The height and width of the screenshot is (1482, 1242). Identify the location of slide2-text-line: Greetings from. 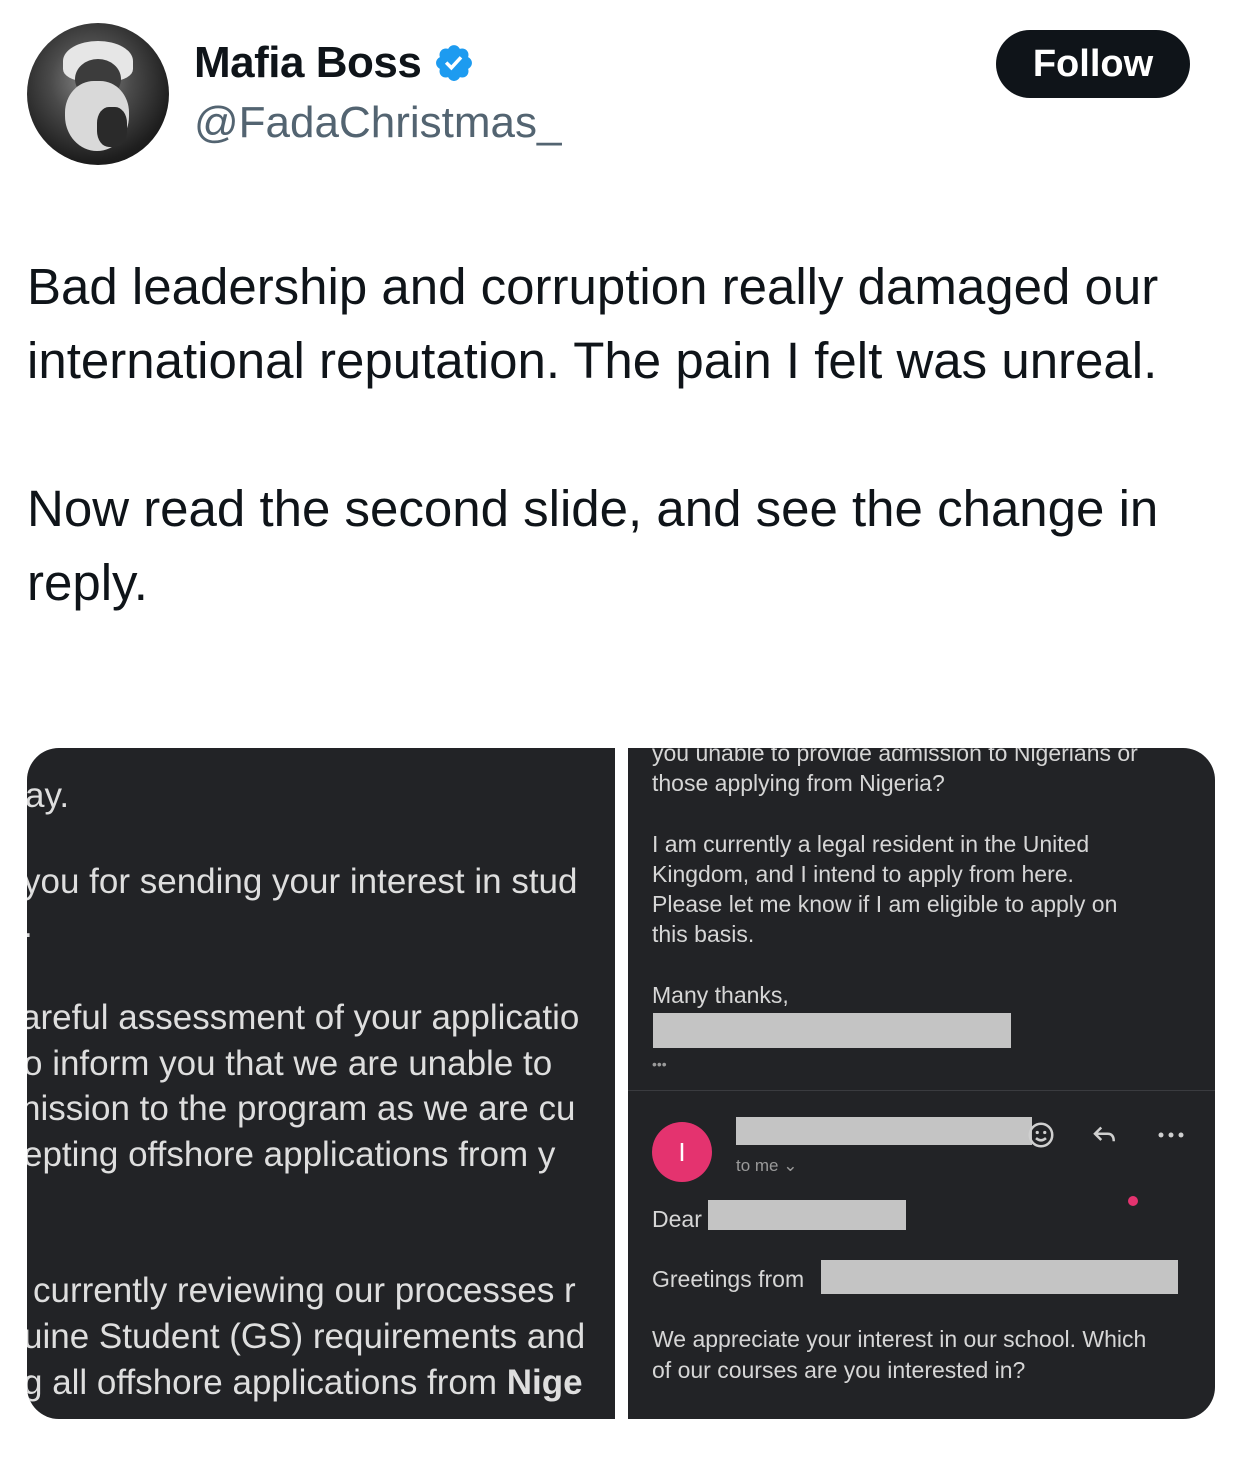
(728, 1279).